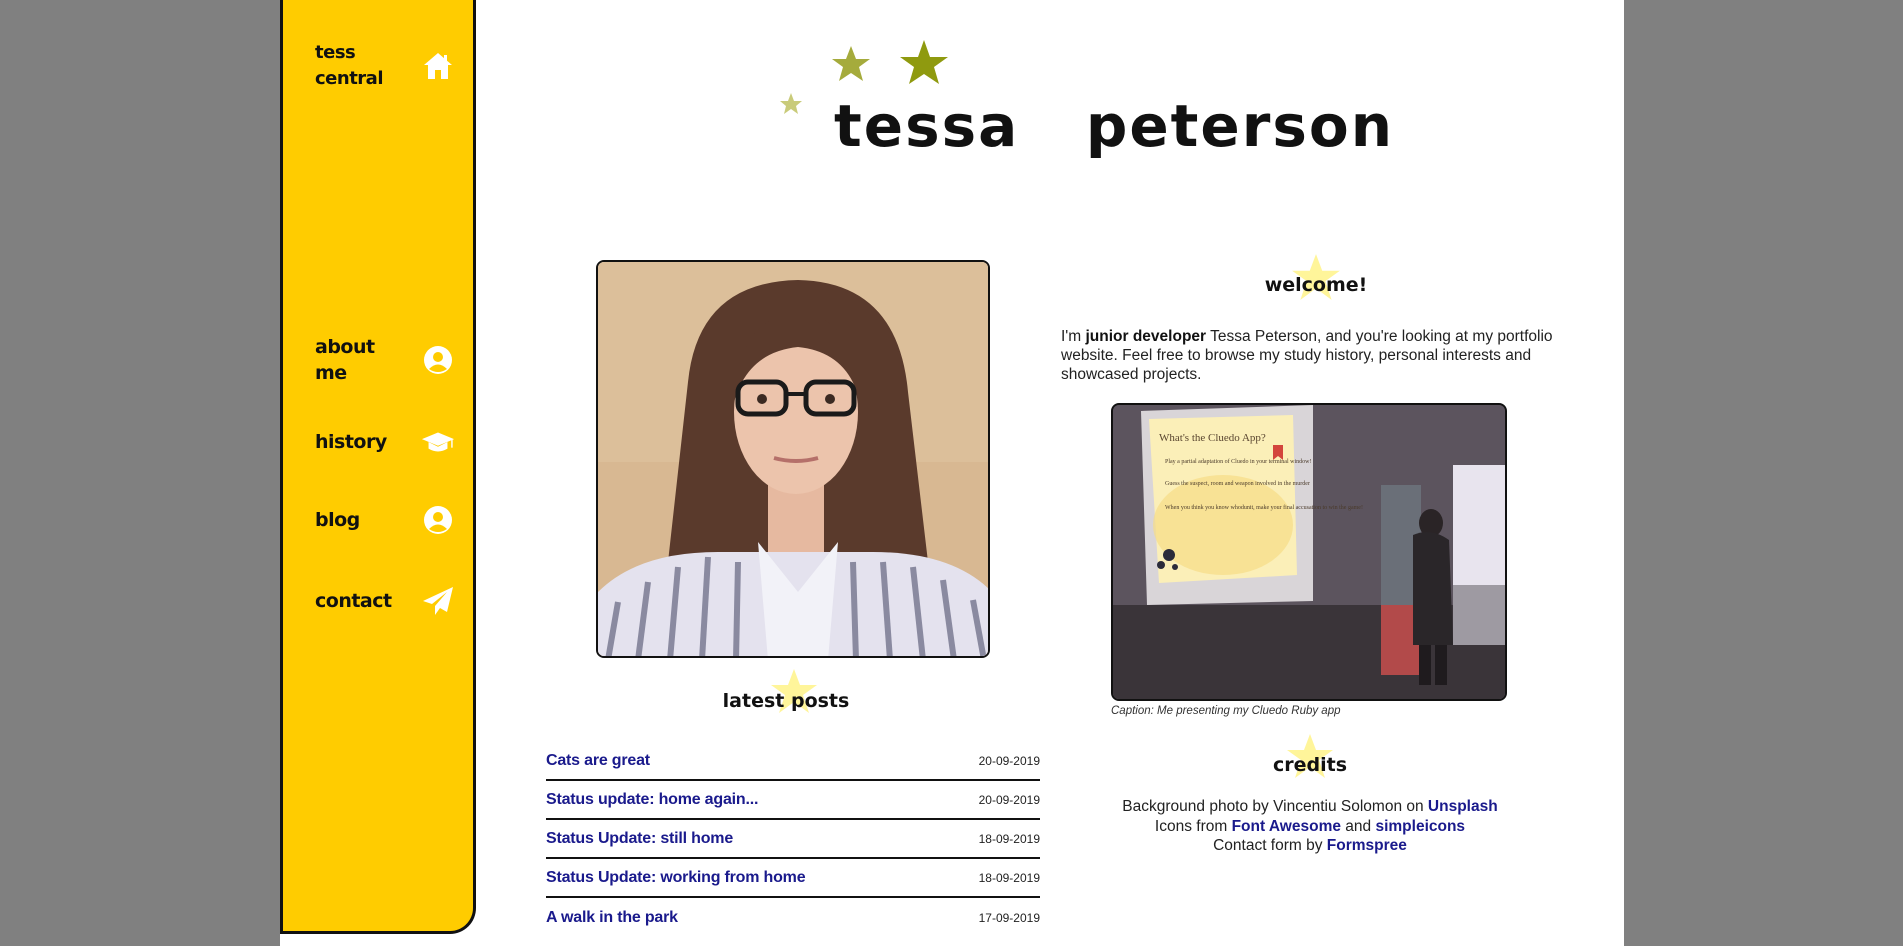 The width and height of the screenshot is (1903, 946). Describe the element at coordinates (438, 442) in the screenshot. I see `graduation-cap-icon` at that location.